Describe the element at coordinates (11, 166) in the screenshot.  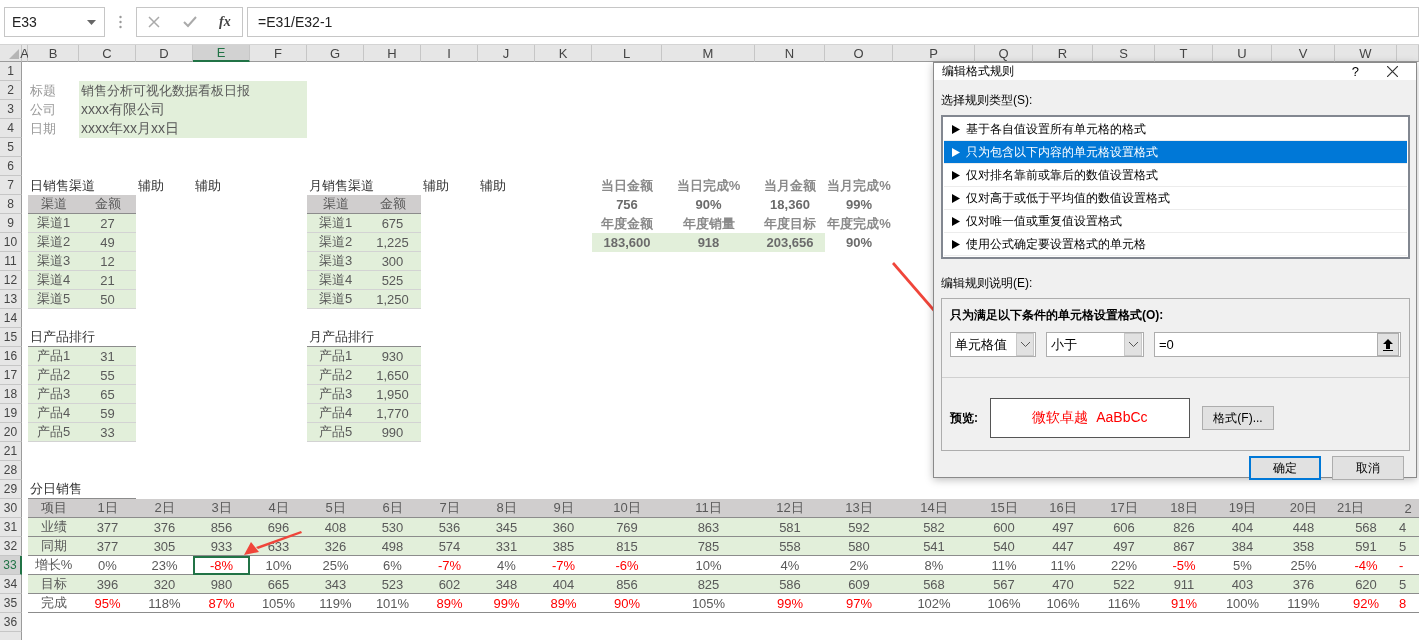
I see `row-number: 6` at that location.